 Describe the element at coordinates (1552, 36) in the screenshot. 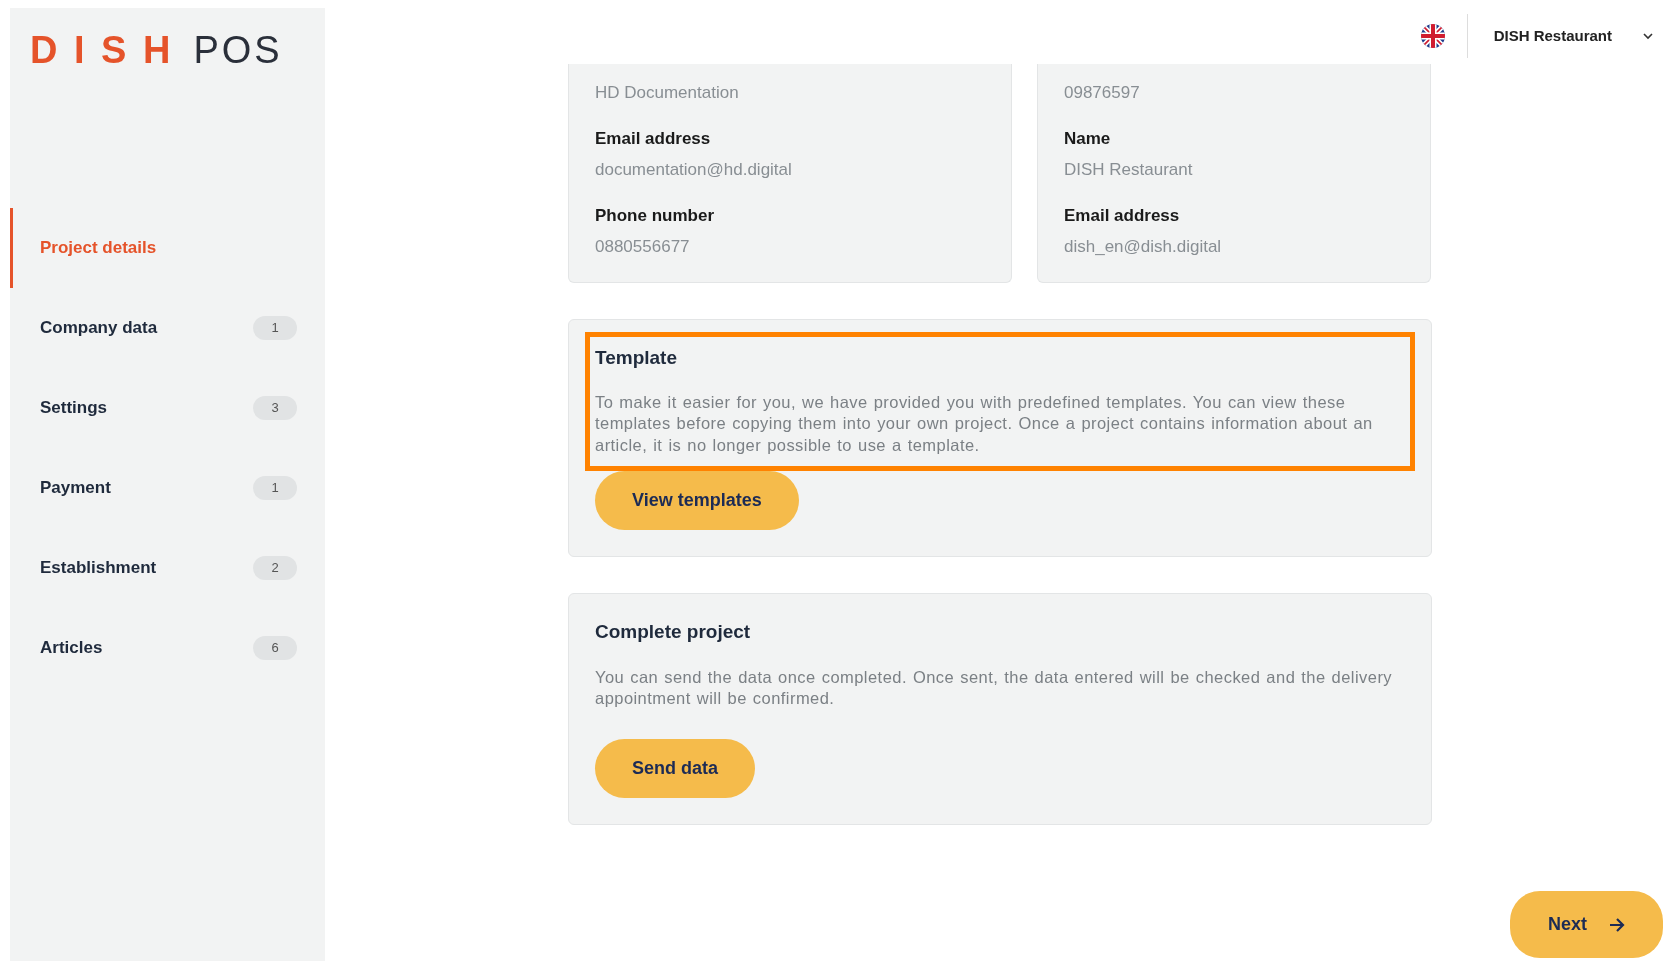

I see `account-name: DISH Restaurant` at that location.